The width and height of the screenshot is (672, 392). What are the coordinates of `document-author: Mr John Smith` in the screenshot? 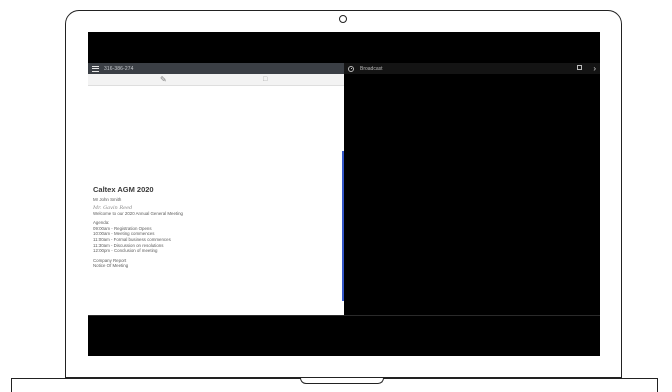 It's located at (107, 199).